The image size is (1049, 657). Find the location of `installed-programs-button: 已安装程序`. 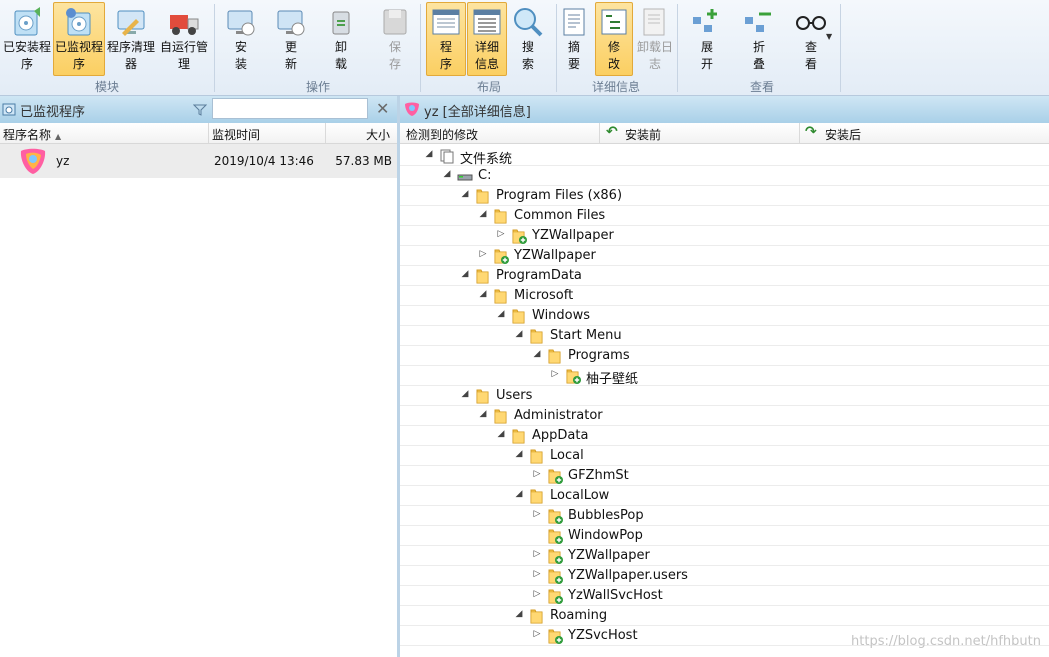

installed-programs-button: 已安装程序 is located at coordinates (27, 39).